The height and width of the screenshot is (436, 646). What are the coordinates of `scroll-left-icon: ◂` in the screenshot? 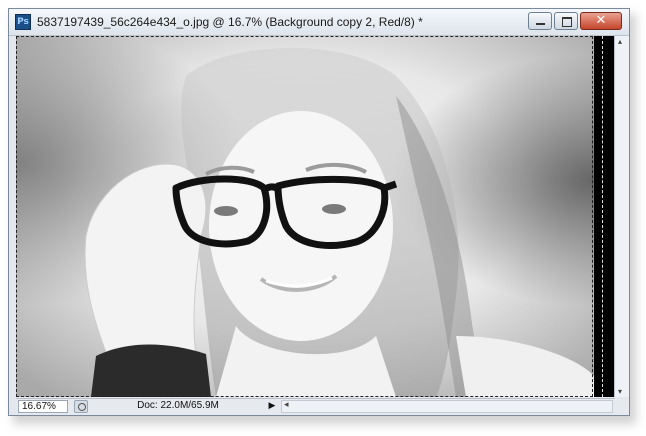 It's located at (286, 405).